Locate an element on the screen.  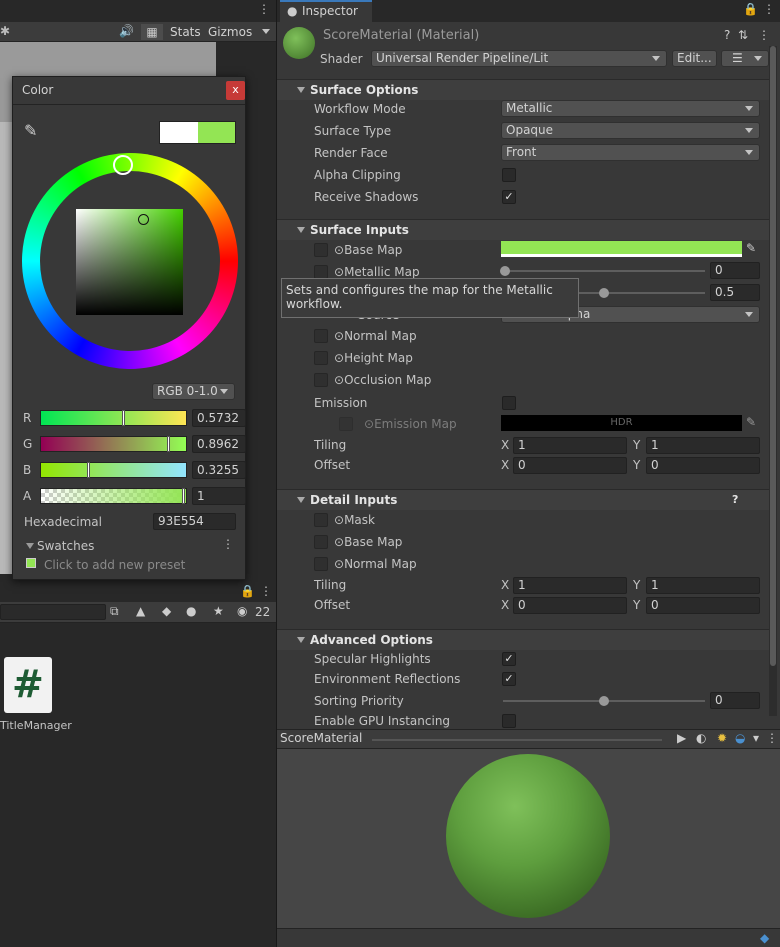
occlusion-map-texture-slot is located at coordinates (321, 380).